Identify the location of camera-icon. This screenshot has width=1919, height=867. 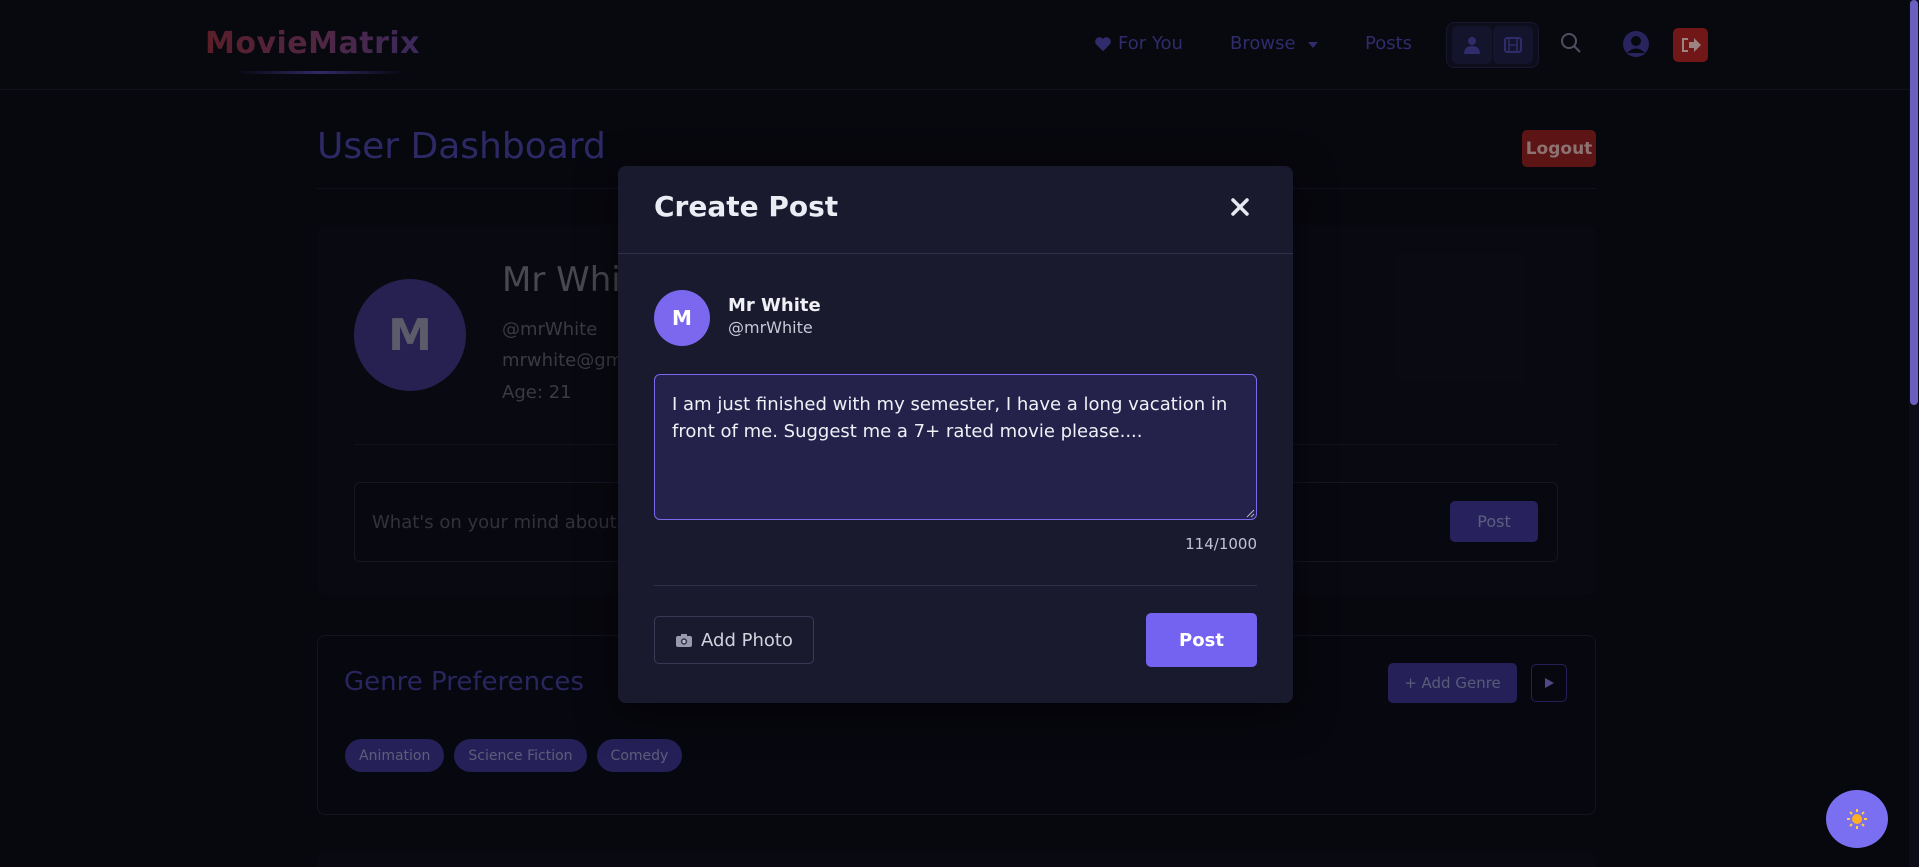
(684, 640).